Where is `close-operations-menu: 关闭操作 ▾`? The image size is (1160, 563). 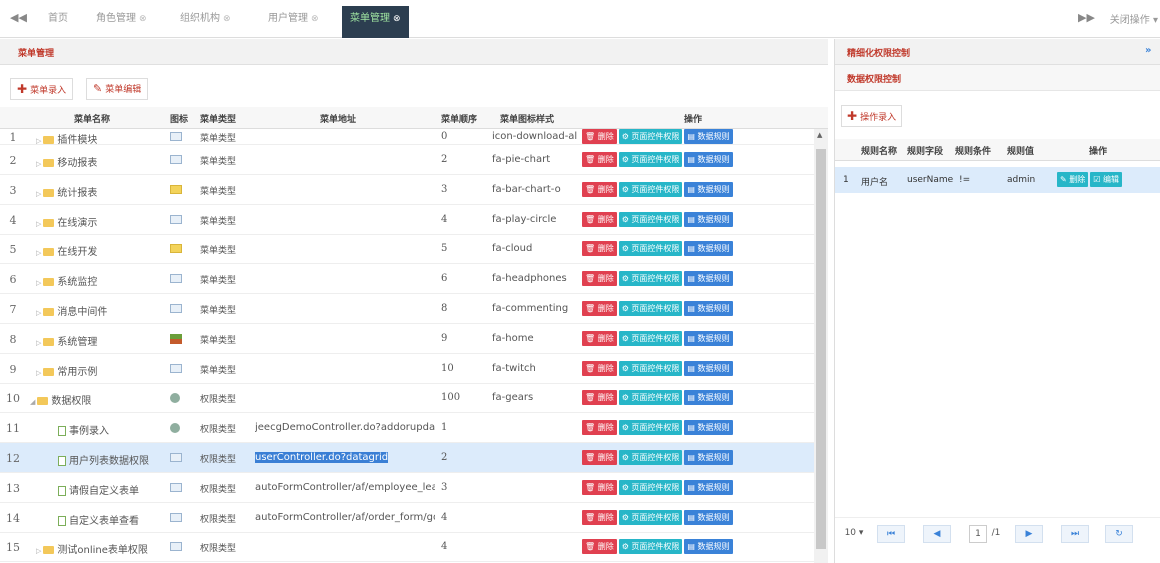
close-operations-menu: 关闭操作 ▾ is located at coordinates (1134, 18).